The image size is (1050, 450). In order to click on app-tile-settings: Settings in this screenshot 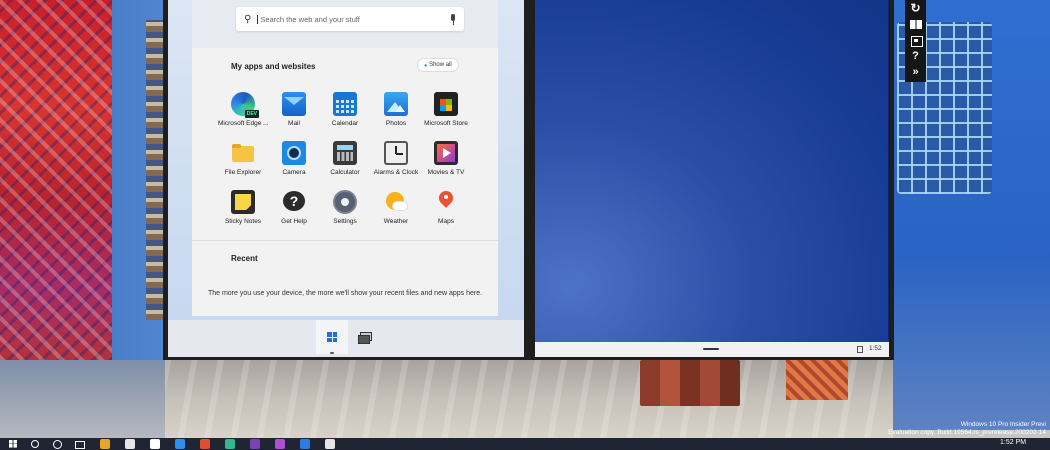, I will do `click(345, 207)`.